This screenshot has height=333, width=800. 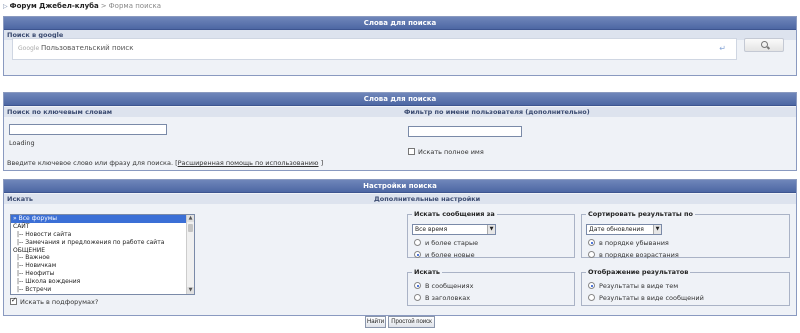 What do you see at coordinates (134, 6) in the screenshot?
I see `breadcrumb-current: Форма поиска` at bounding box center [134, 6].